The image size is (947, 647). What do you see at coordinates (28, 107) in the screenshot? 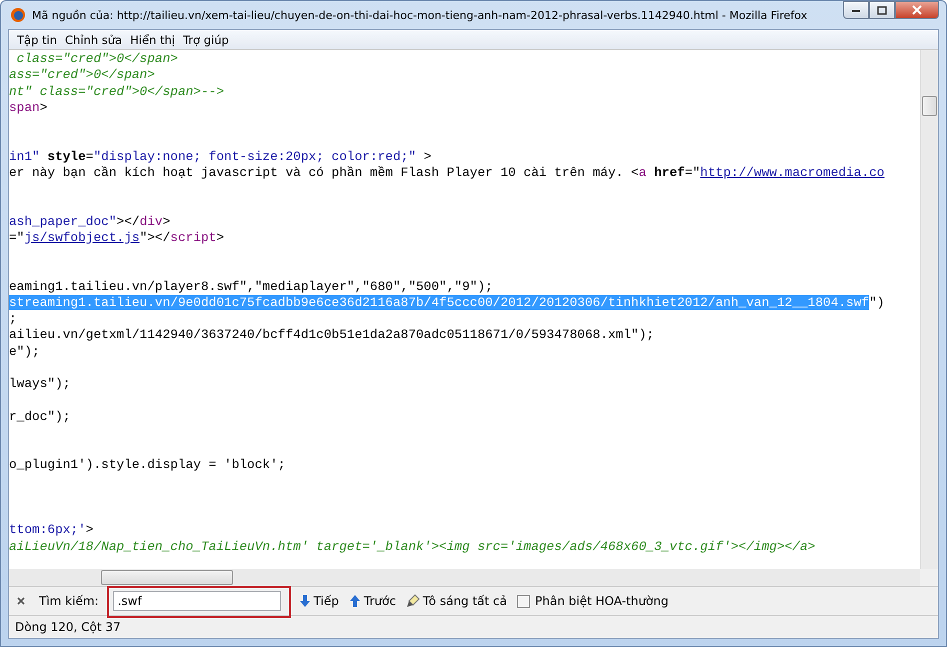
I see `code-line: span>` at bounding box center [28, 107].